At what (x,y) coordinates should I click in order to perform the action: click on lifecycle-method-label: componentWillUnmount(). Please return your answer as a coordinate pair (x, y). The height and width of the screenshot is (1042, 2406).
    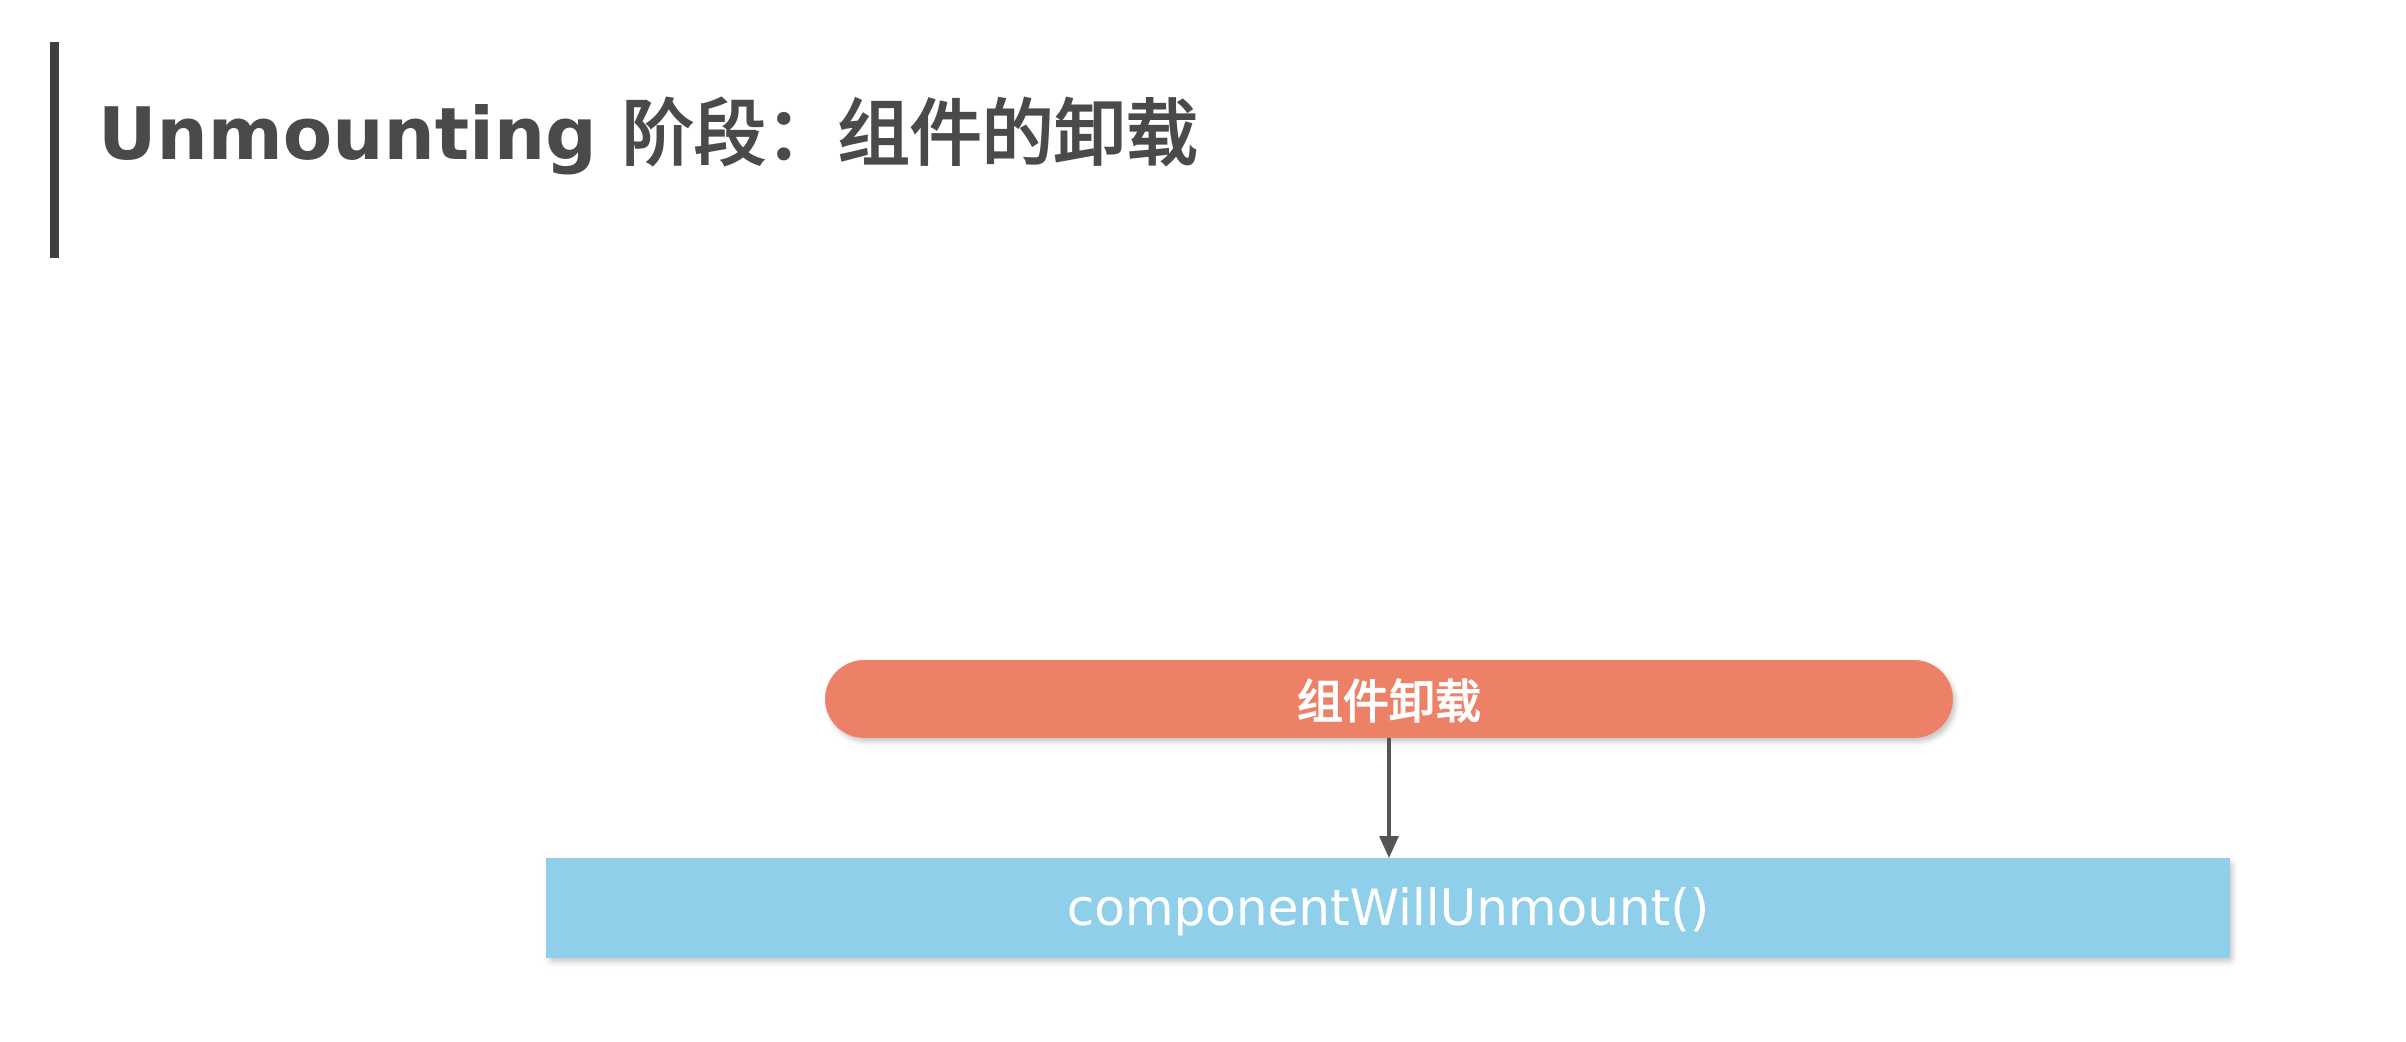
    Looking at the image, I should click on (1388, 908).